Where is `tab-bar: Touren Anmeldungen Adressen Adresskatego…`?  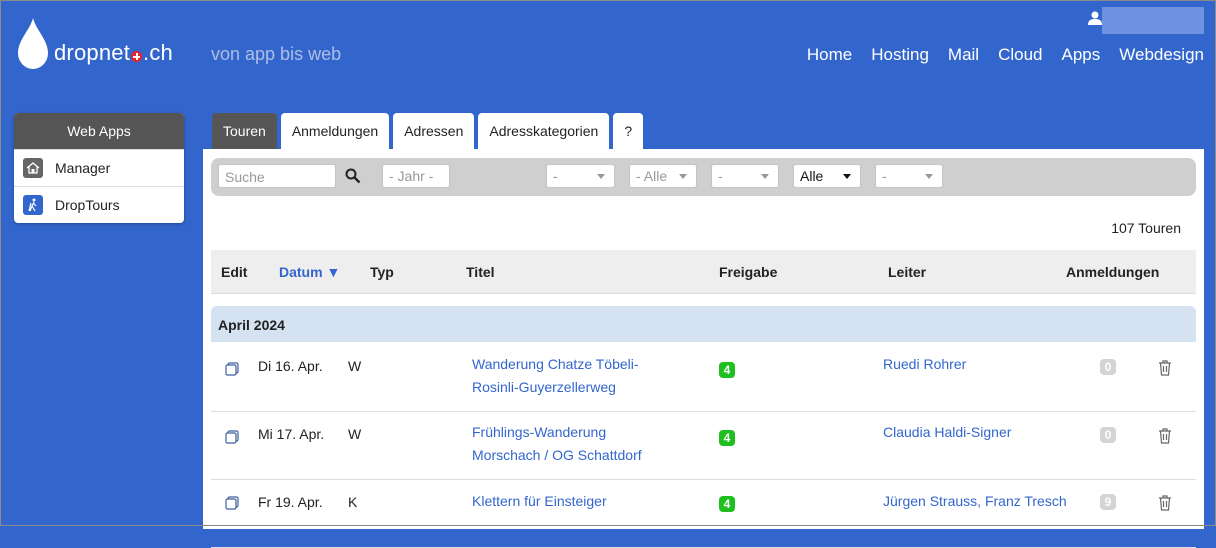 tab-bar: Touren Anmeldungen Adressen Adresskatego… is located at coordinates (428, 131).